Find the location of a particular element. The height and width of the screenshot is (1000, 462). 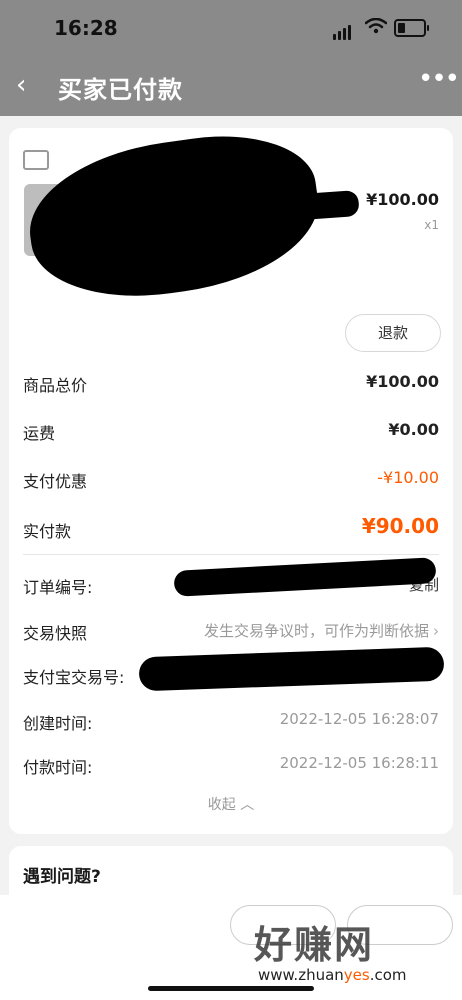

watermark-url: www.zhuanyes.com is located at coordinates (332, 975).